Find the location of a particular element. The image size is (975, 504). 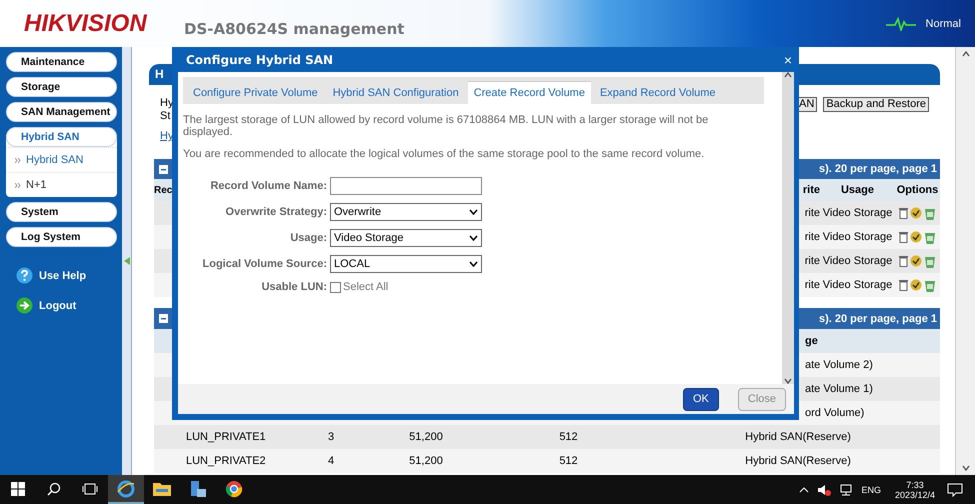

field-label: Usage: is located at coordinates (308, 238).